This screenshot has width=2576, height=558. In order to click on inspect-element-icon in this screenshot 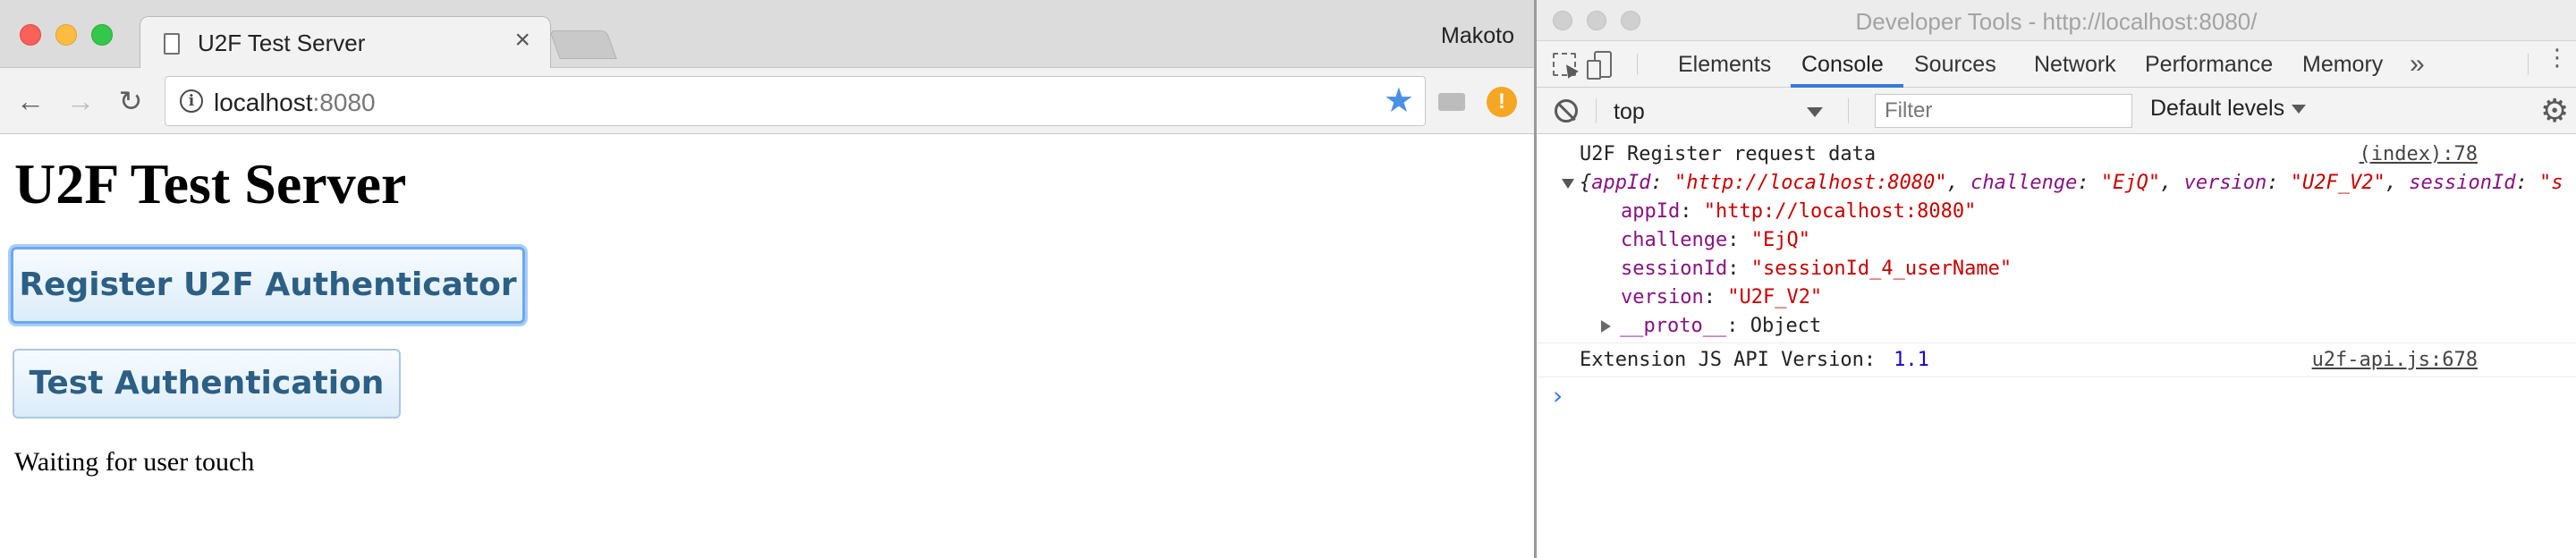, I will do `click(1564, 64)`.